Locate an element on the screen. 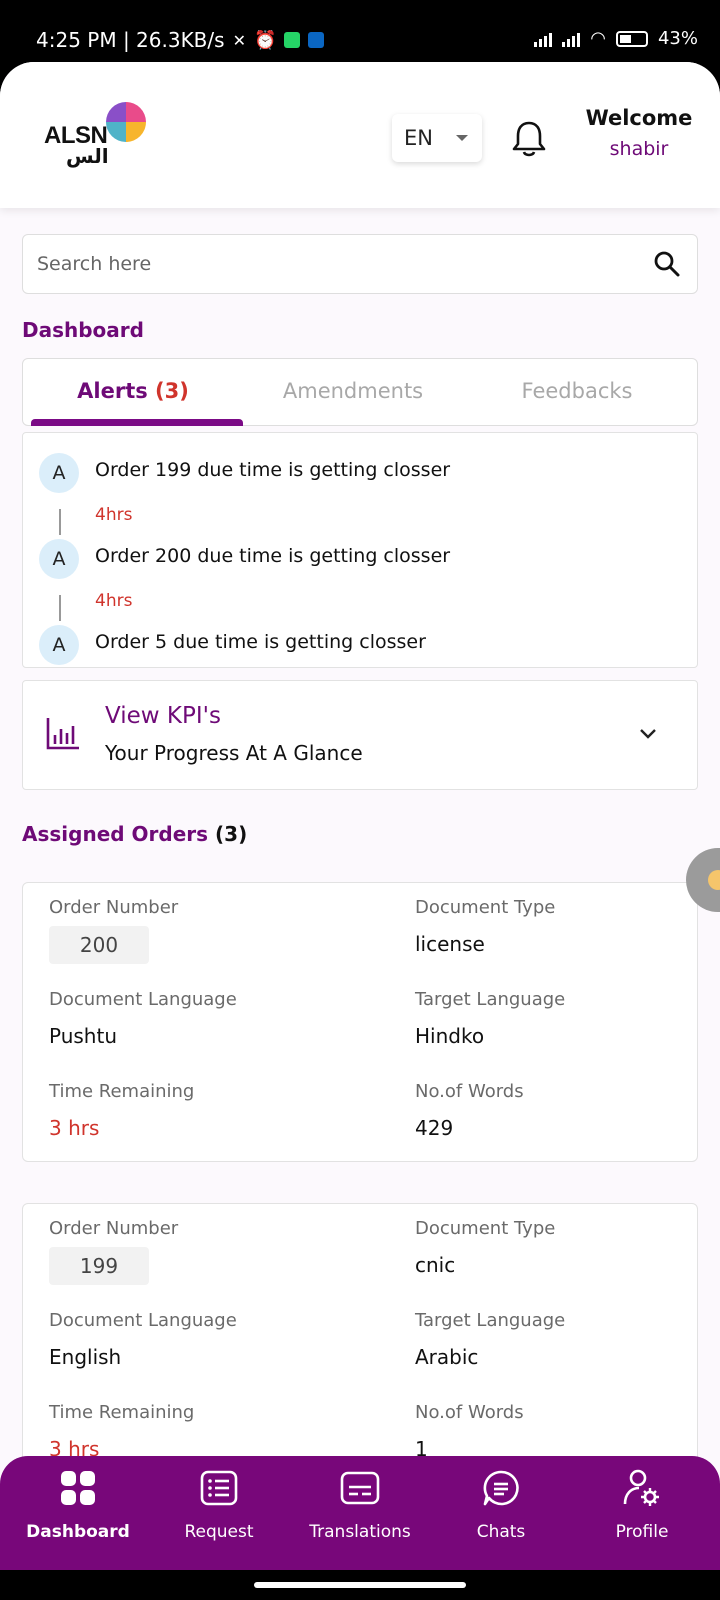 This screenshot has width=720, height=1600. kpi-card: View KPI's Your Progress At A Glance is located at coordinates (360, 735).